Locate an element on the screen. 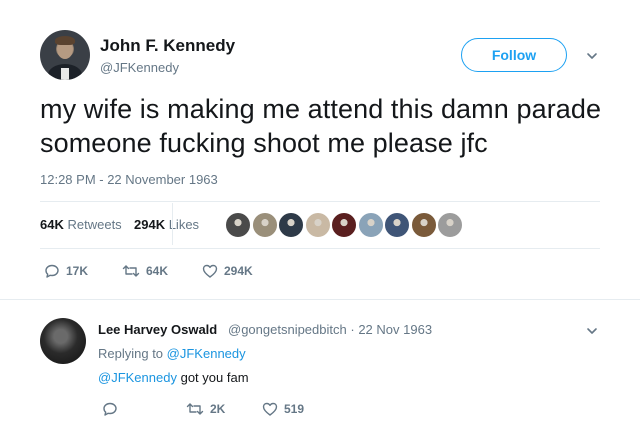 The height and width of the screenshot is (429, 640). mention-link: @JFKennedy is located at coordinates (137, 377).